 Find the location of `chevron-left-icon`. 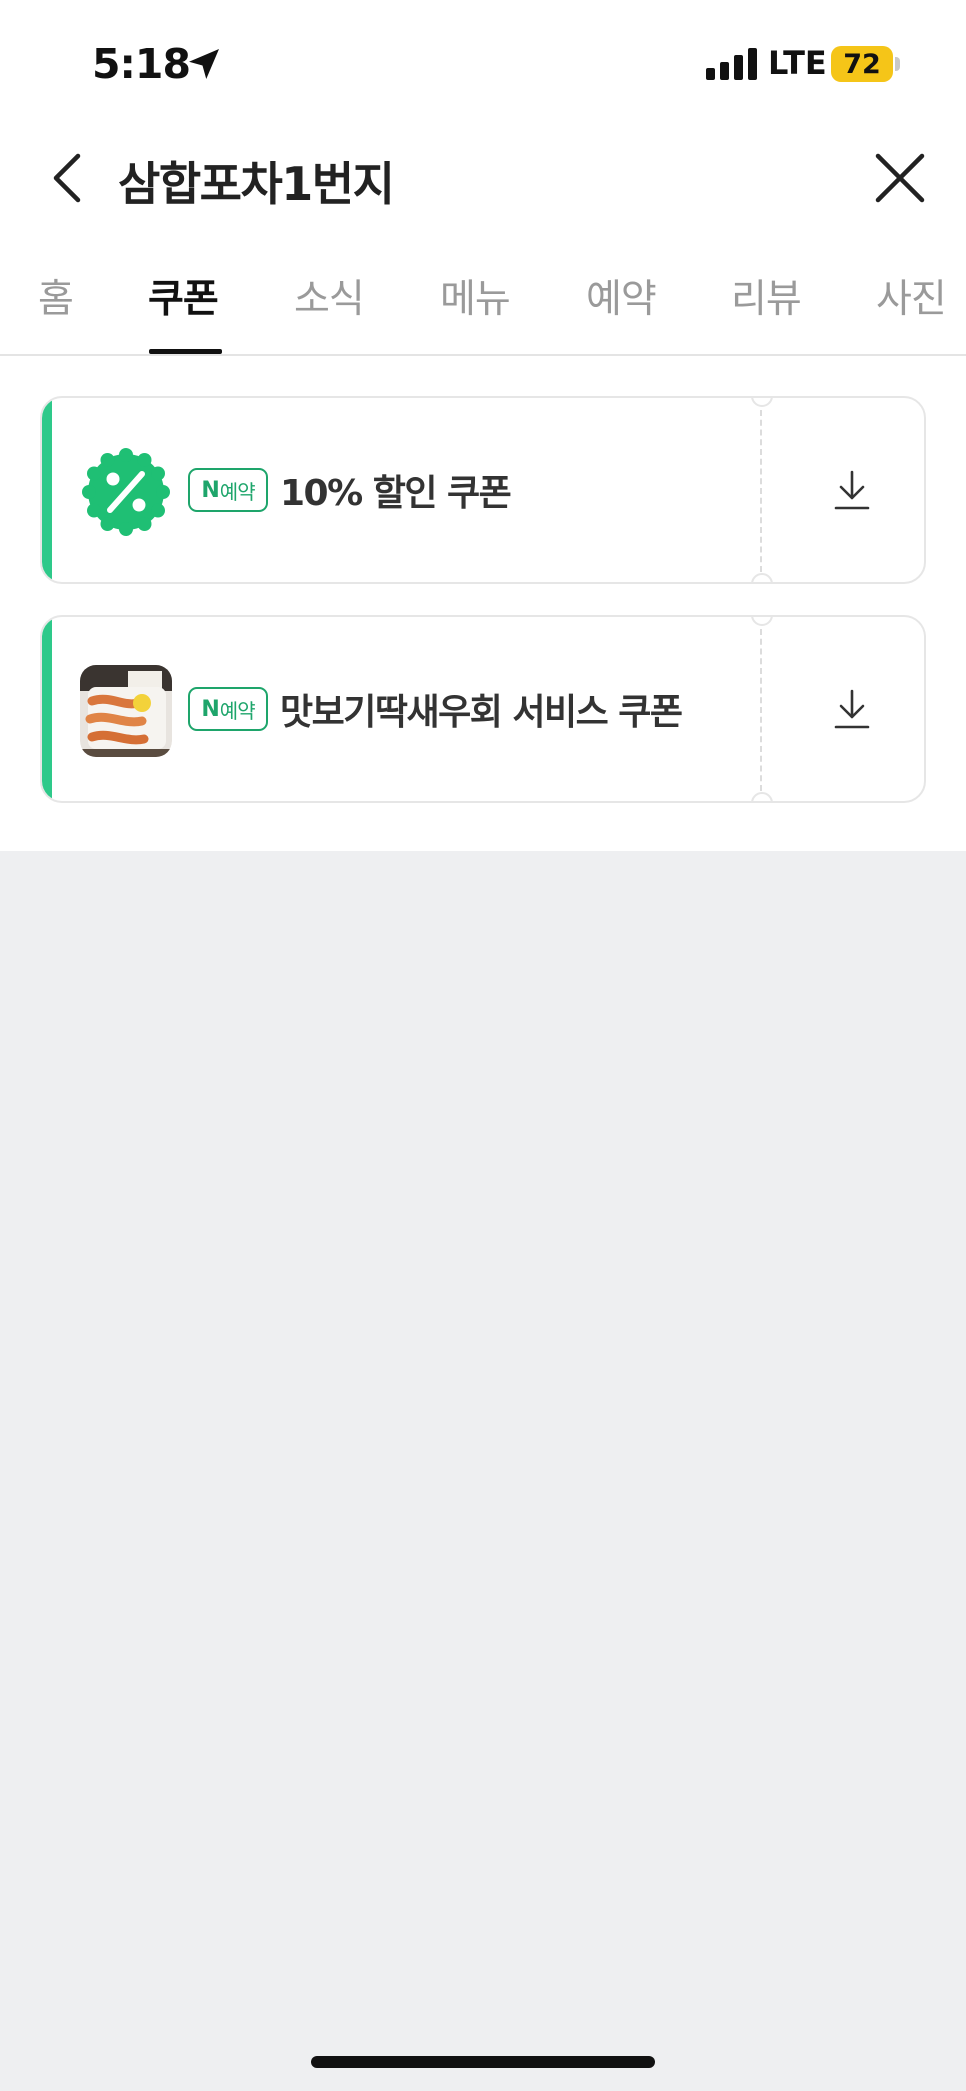

chevron-left-icon is located at coordinates (68, 178).